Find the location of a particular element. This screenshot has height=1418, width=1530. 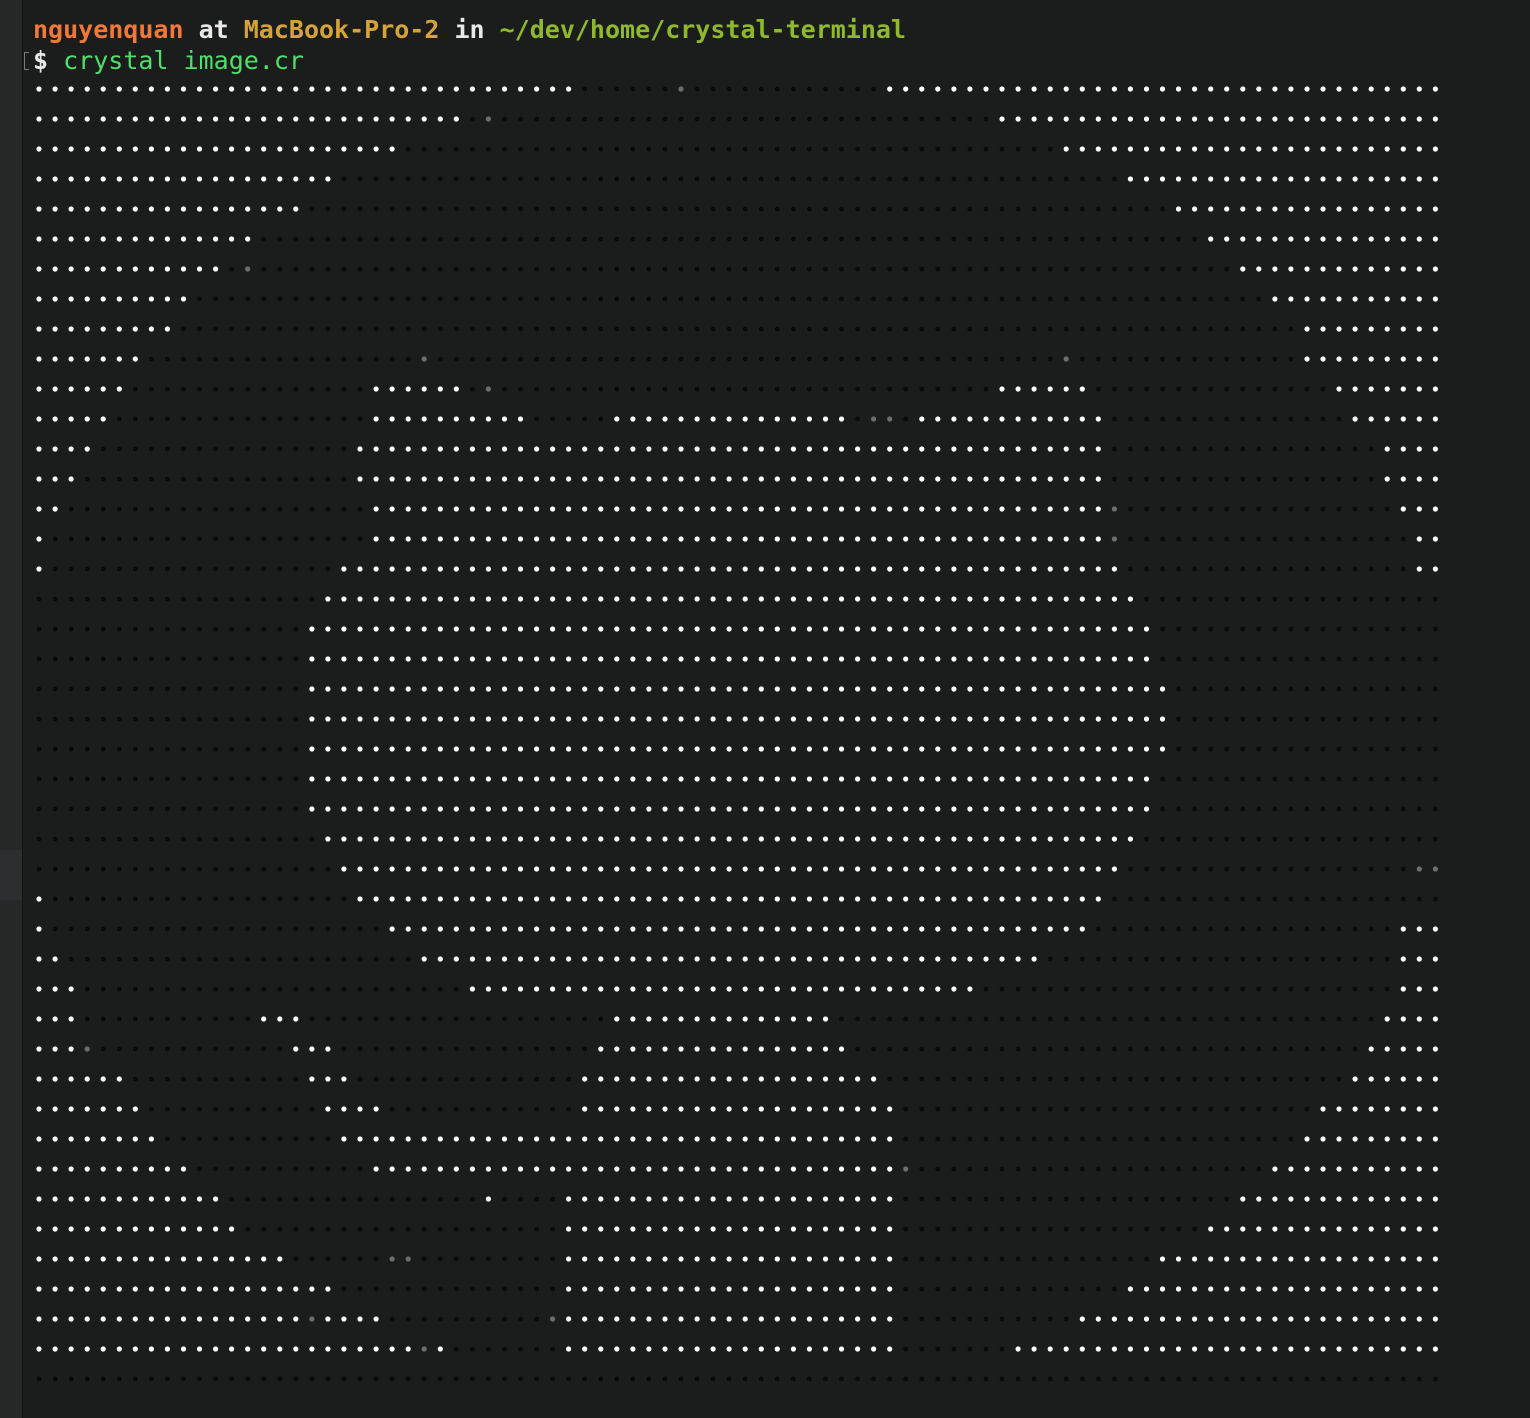

dot-row is located at coordinates (737, 1259).